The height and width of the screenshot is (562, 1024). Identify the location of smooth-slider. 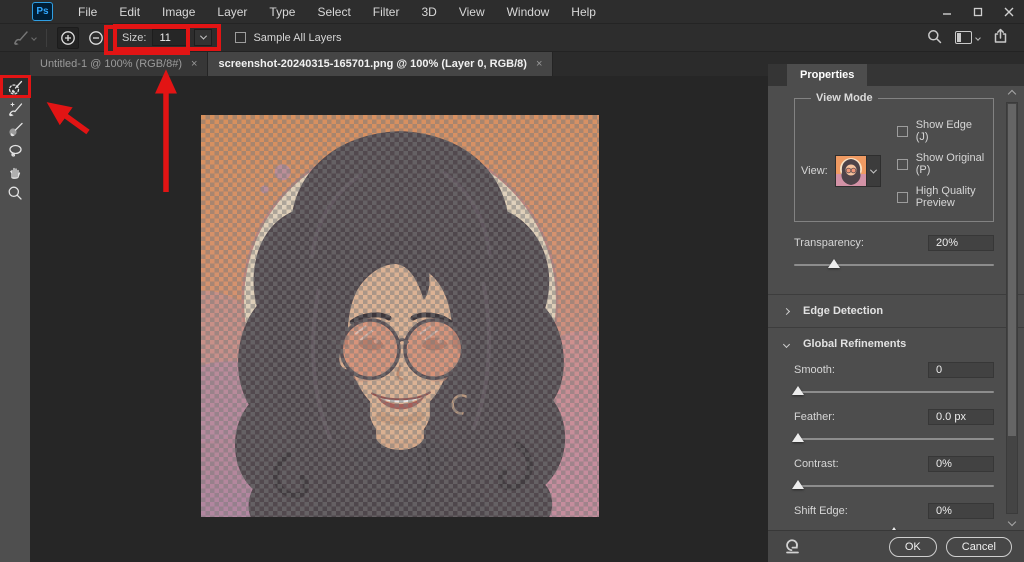
(893, 391).